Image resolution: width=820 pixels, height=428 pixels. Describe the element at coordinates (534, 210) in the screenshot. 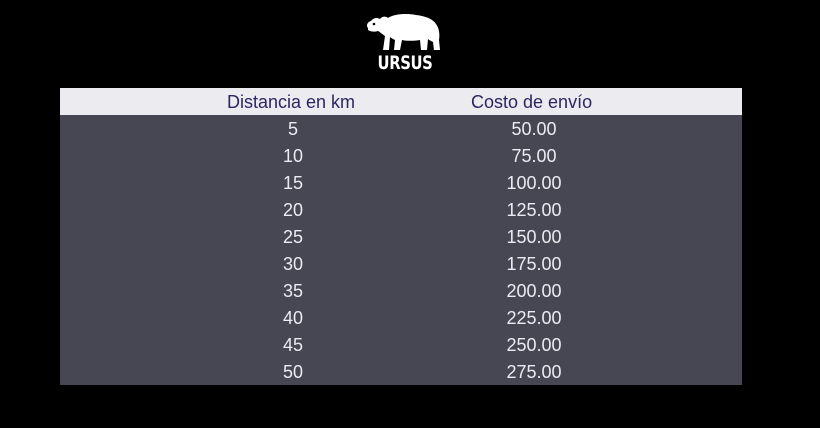

I see `cost-cell: 125.00` at that location.